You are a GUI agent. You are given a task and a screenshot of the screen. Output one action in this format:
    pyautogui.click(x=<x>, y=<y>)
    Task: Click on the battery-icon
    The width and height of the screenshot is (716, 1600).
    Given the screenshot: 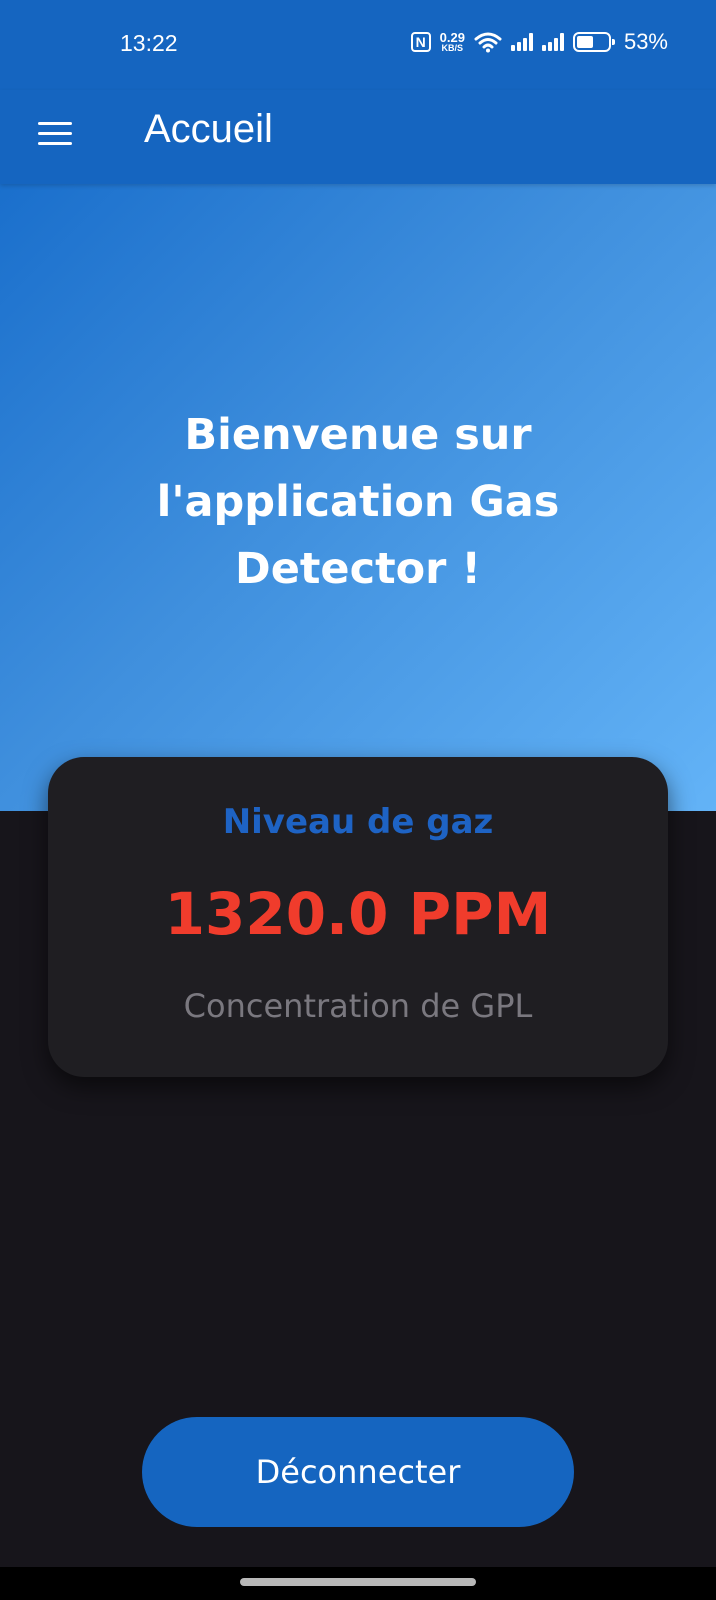 What is the action you would take?
    pyautogui.click(x=593, y=42)
    